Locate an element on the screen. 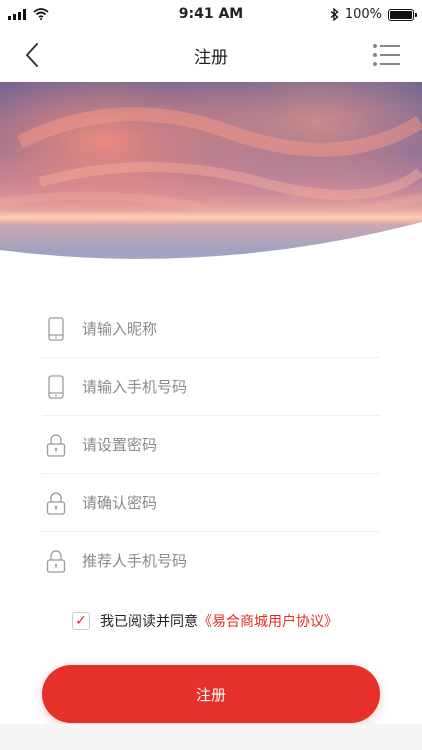  agreement-checkbox: ✓ is located at coordinates (81, 621).